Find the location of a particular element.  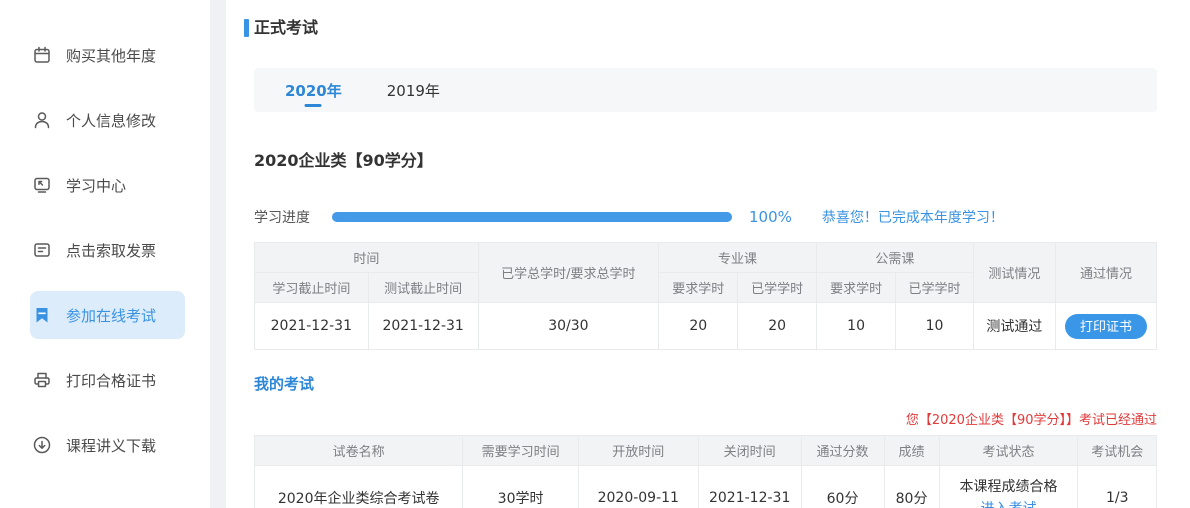

exam-header-row: 试卷名称 需要学习时间 开放时间 关闭时间 通过分数 成绩 考试状态 考试机会 is located at coordinates (705, 450).